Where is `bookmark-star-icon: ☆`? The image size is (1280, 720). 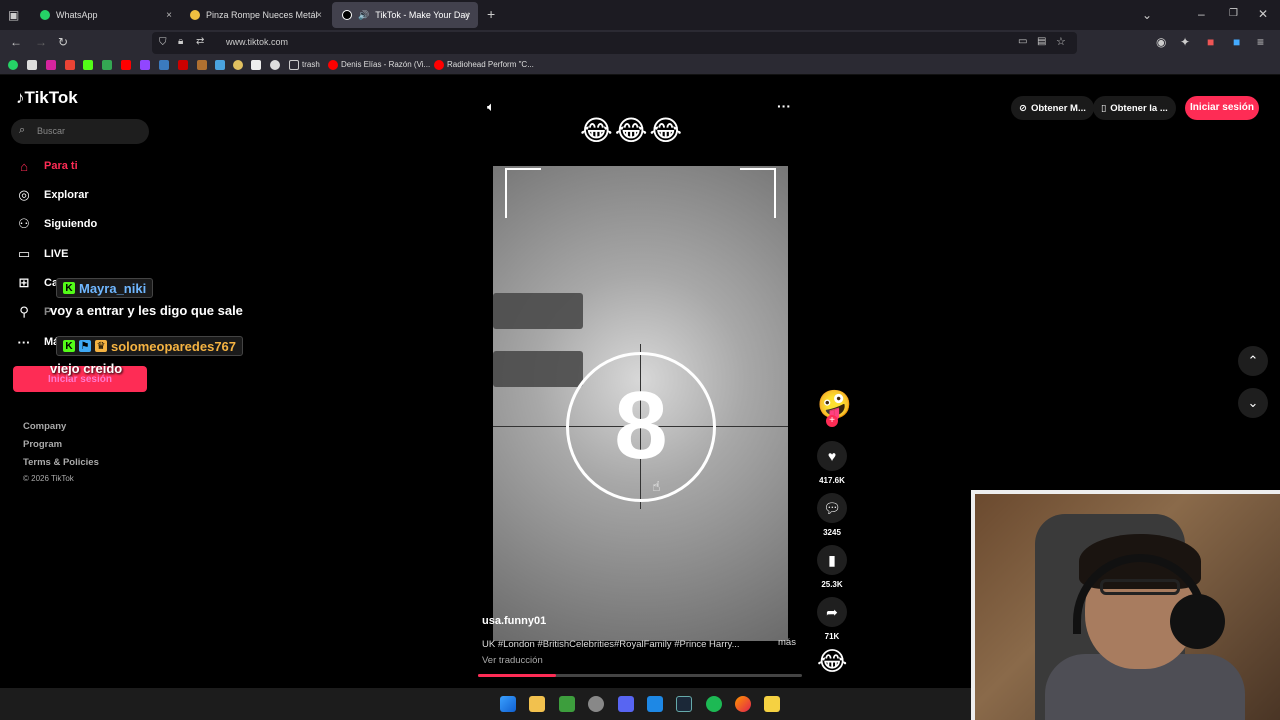 bookmark-star-icon: ☆ is located at coordinates (1061, 42).